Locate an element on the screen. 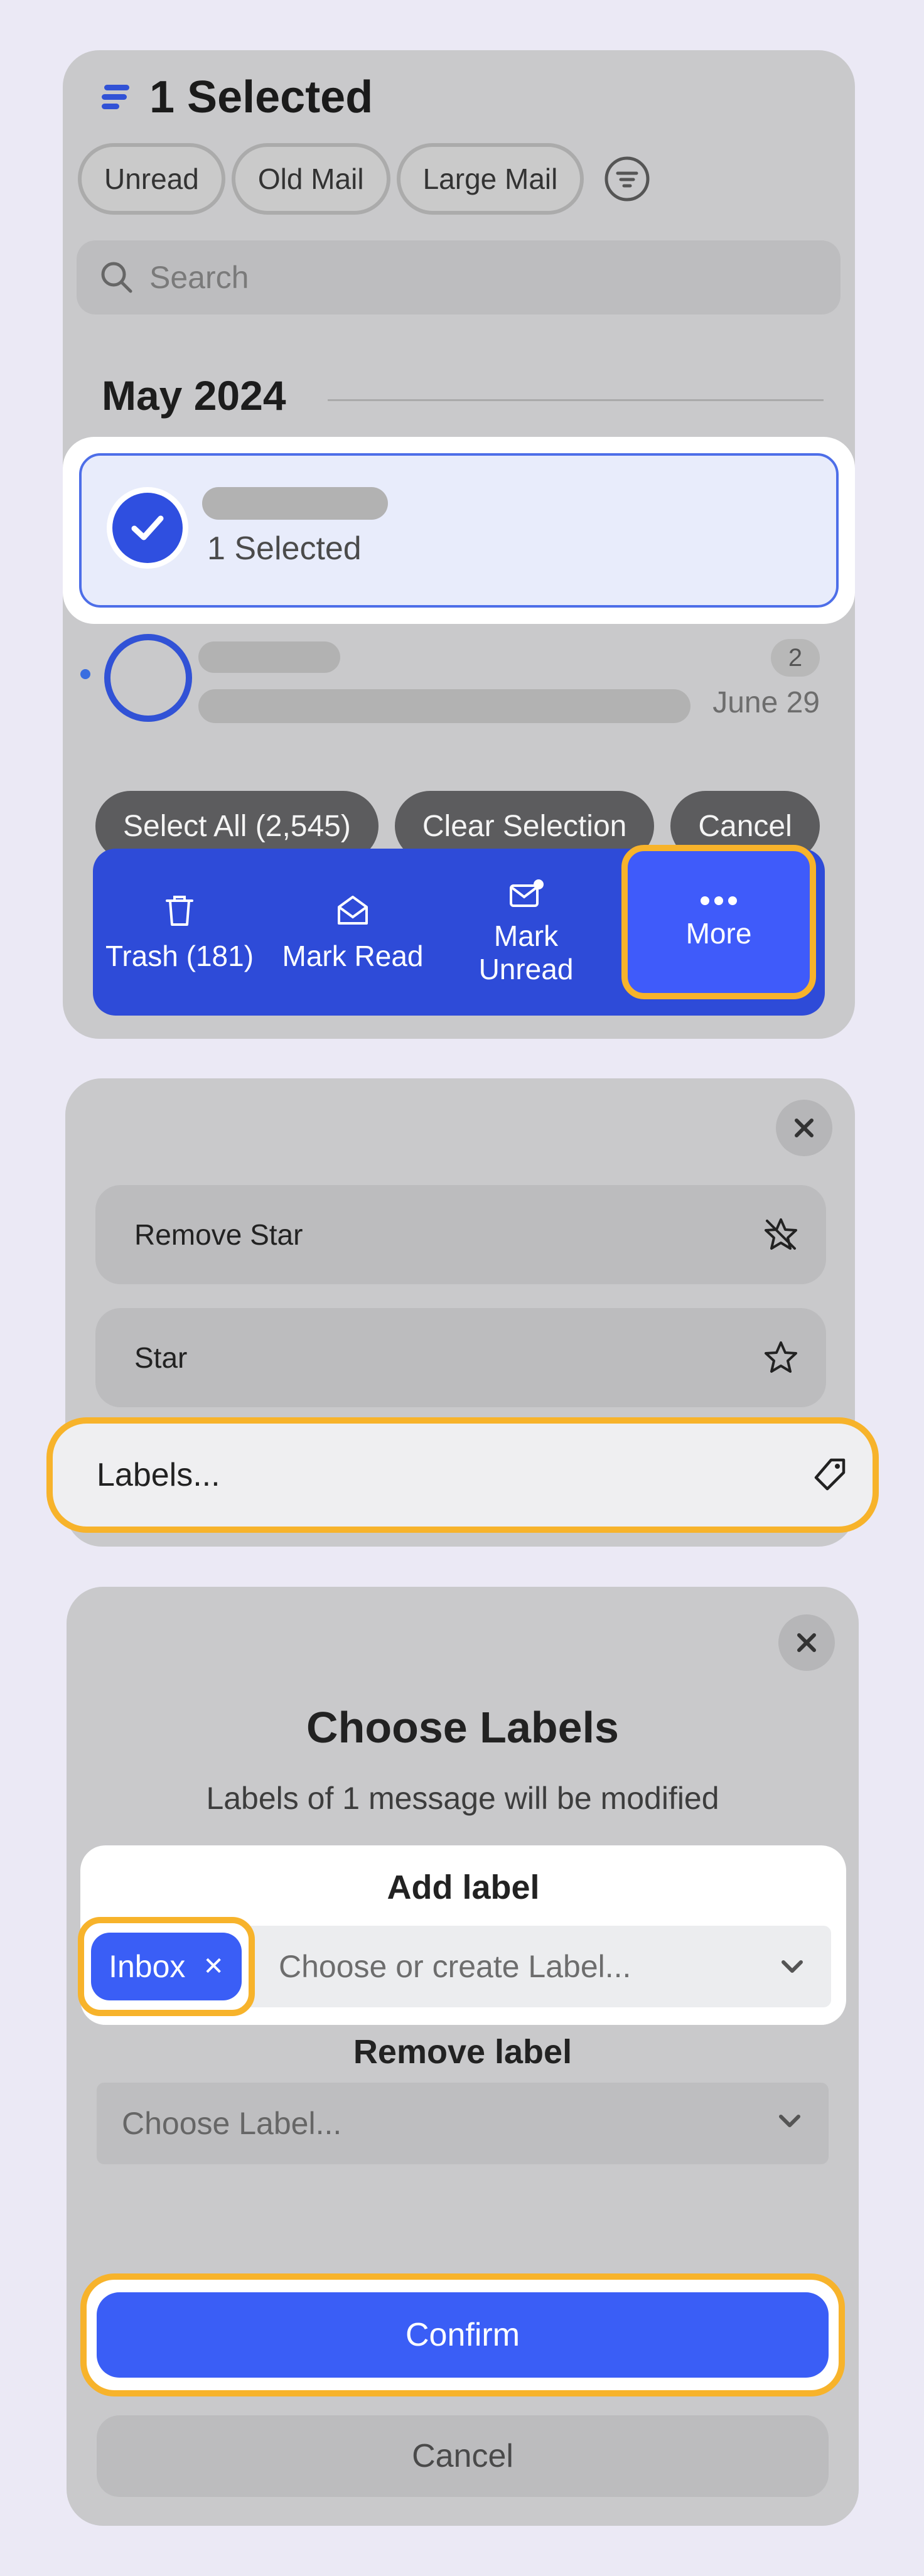  star-item: Star is located at coordinates (460, 1357).